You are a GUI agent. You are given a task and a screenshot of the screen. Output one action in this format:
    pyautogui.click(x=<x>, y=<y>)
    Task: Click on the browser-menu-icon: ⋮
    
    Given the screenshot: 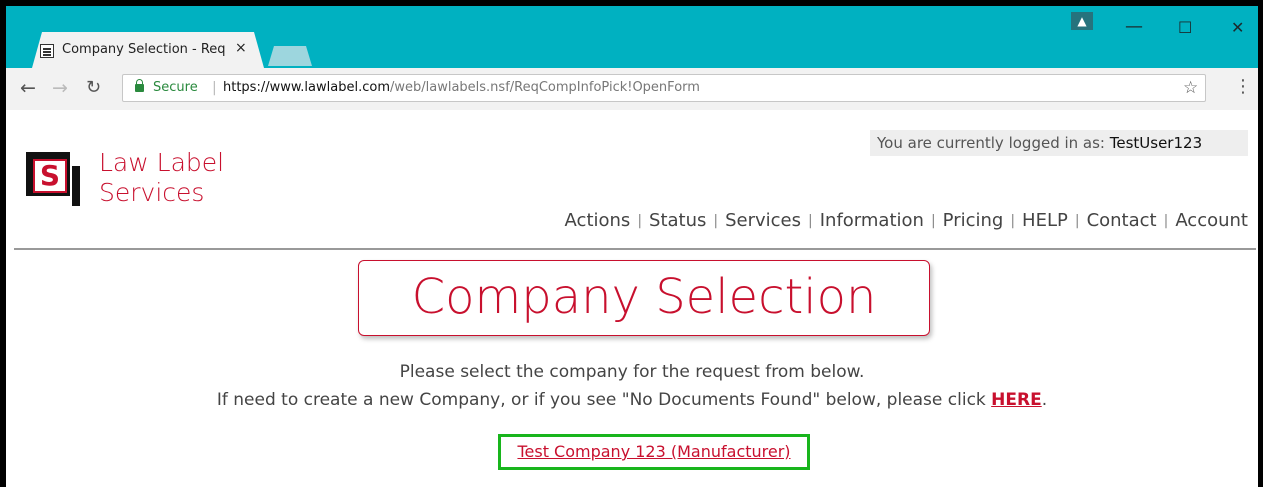 What is the action you would take?
    pyautogui.click(x=1243, y=86)
    